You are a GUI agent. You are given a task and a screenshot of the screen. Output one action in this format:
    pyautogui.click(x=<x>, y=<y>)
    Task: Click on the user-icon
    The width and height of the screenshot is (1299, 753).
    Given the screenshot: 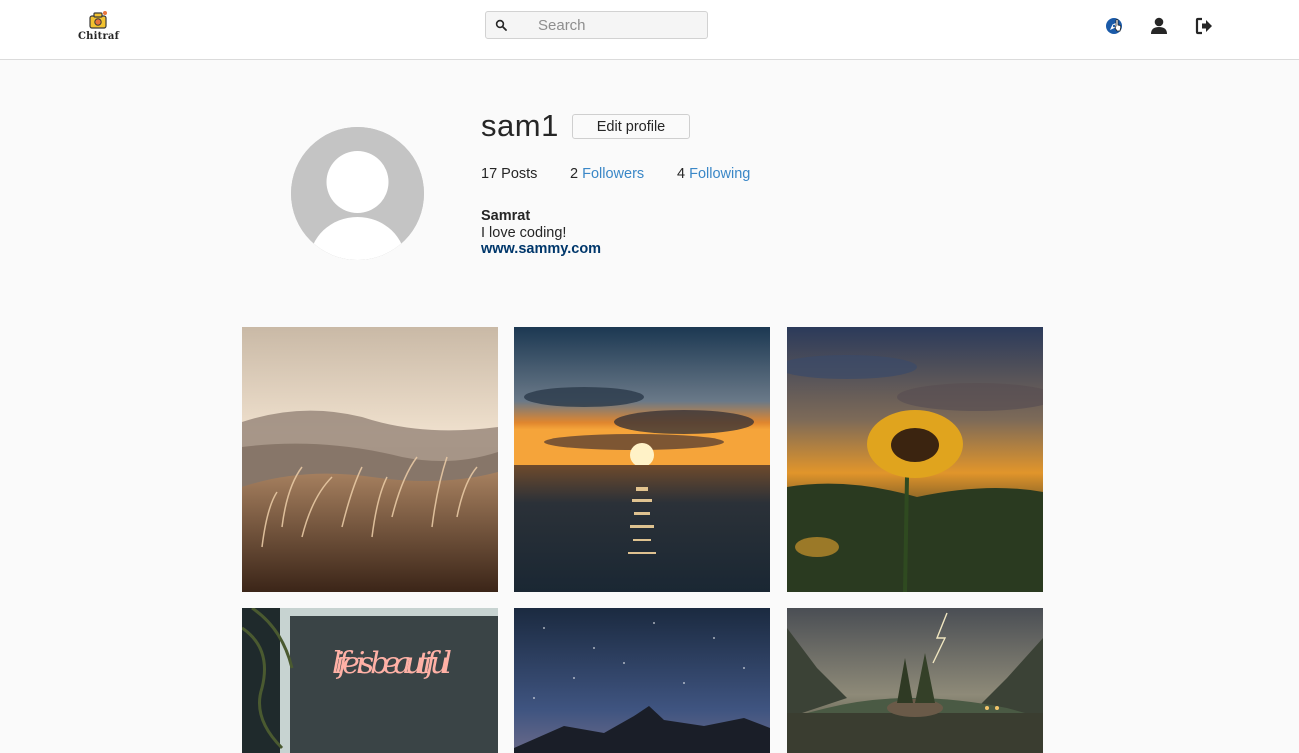 What is the action you would take?
    pyautogui.click(x=1159, y=26)
    